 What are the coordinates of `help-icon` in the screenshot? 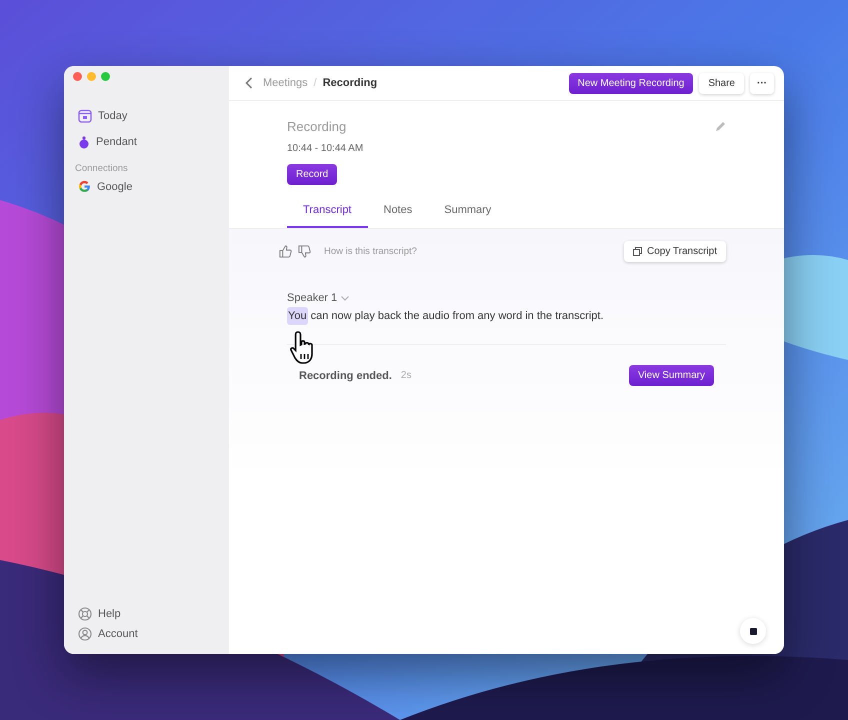 It's located at (85, 614).